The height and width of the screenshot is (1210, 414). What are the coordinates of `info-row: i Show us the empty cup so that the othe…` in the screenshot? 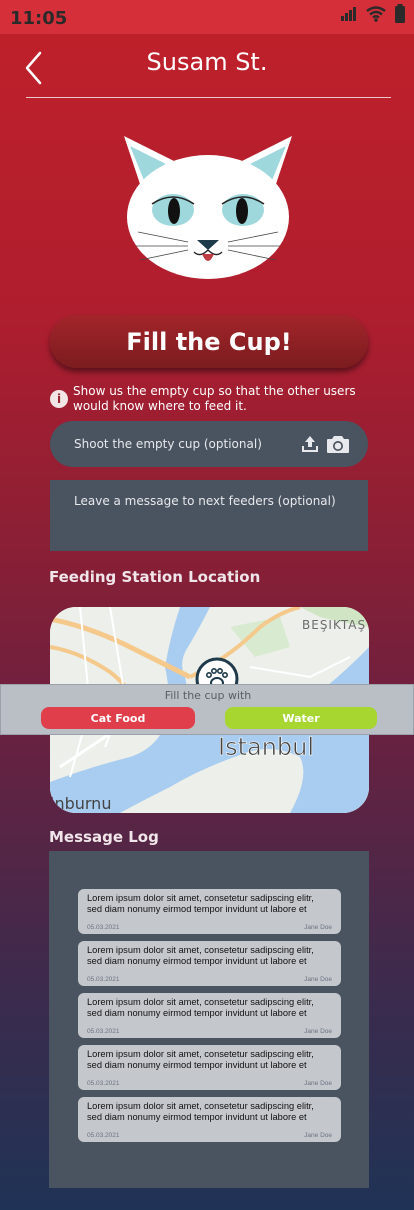 It's located at (210, 399).